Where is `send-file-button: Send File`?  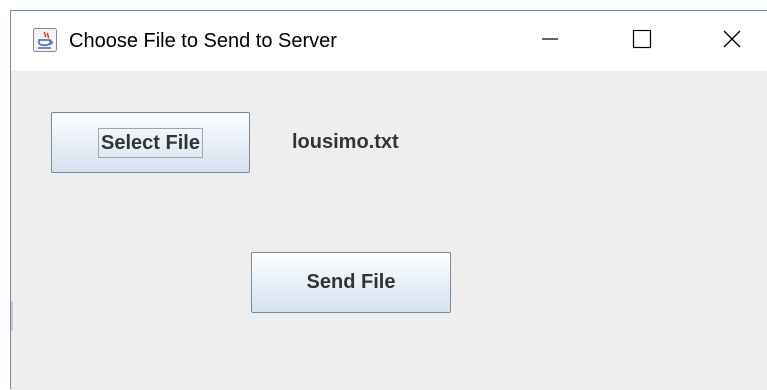
send-file-button: Send File is located at coordinates (351, 282).